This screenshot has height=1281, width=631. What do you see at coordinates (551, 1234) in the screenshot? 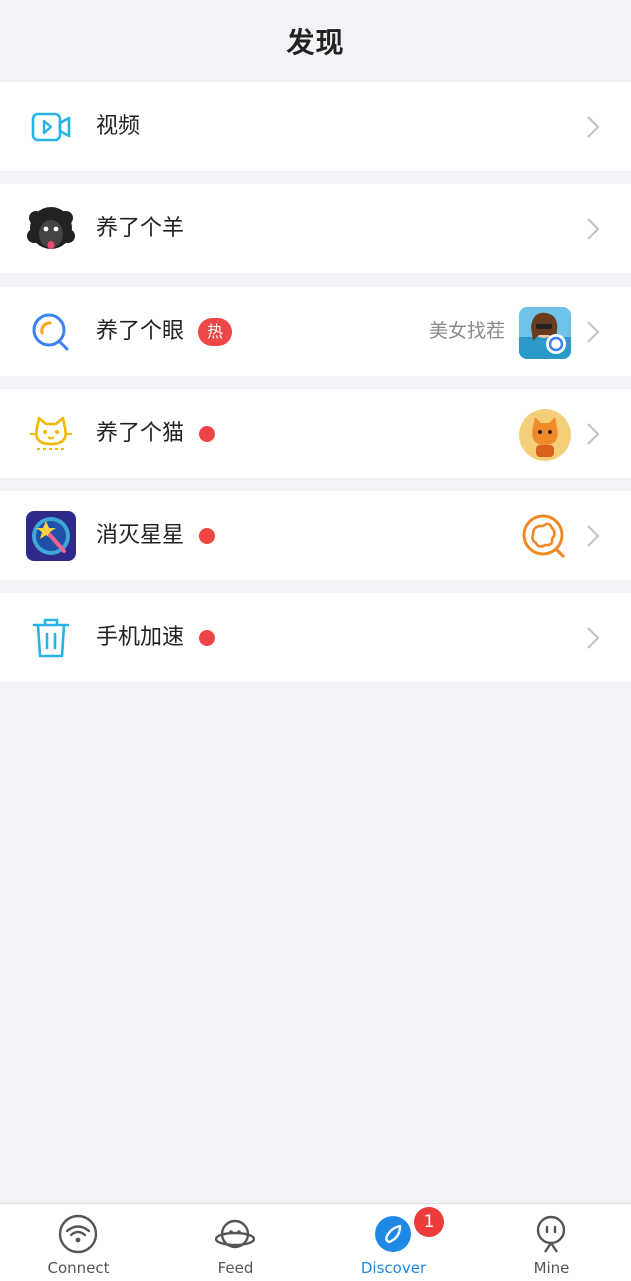
I see `user-icon` at bounding box center [551, 1234].